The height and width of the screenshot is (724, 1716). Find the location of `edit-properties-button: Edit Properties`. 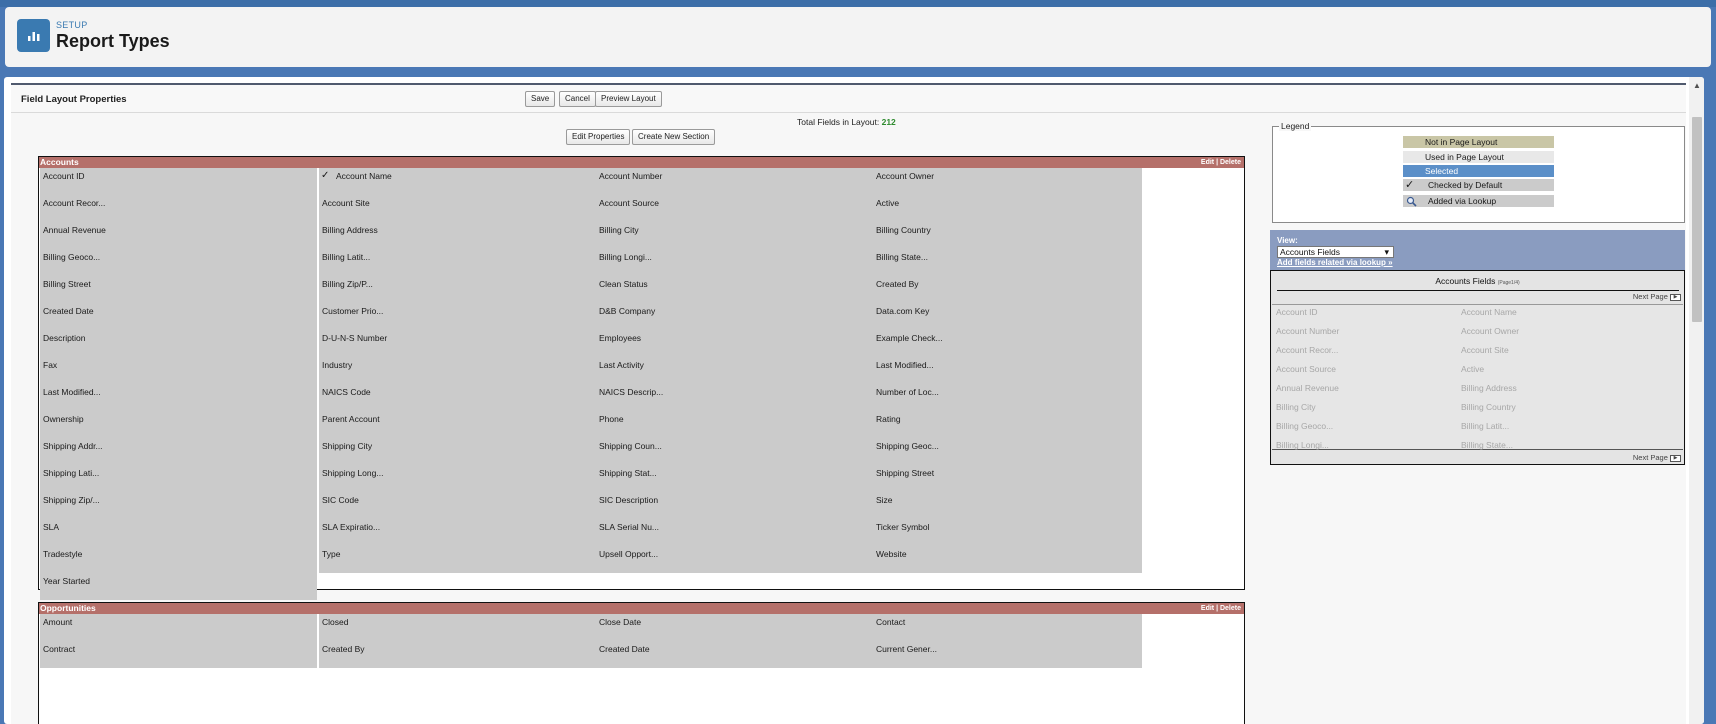

edit-properties-button: Edit Properties is located at coordinates (598, 137).